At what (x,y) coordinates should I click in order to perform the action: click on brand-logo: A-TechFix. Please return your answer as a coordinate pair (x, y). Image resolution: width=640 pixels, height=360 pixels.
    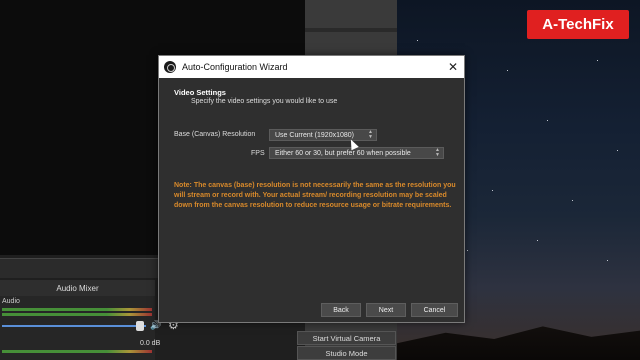
    Looking at the image, I should click on (578, 24).